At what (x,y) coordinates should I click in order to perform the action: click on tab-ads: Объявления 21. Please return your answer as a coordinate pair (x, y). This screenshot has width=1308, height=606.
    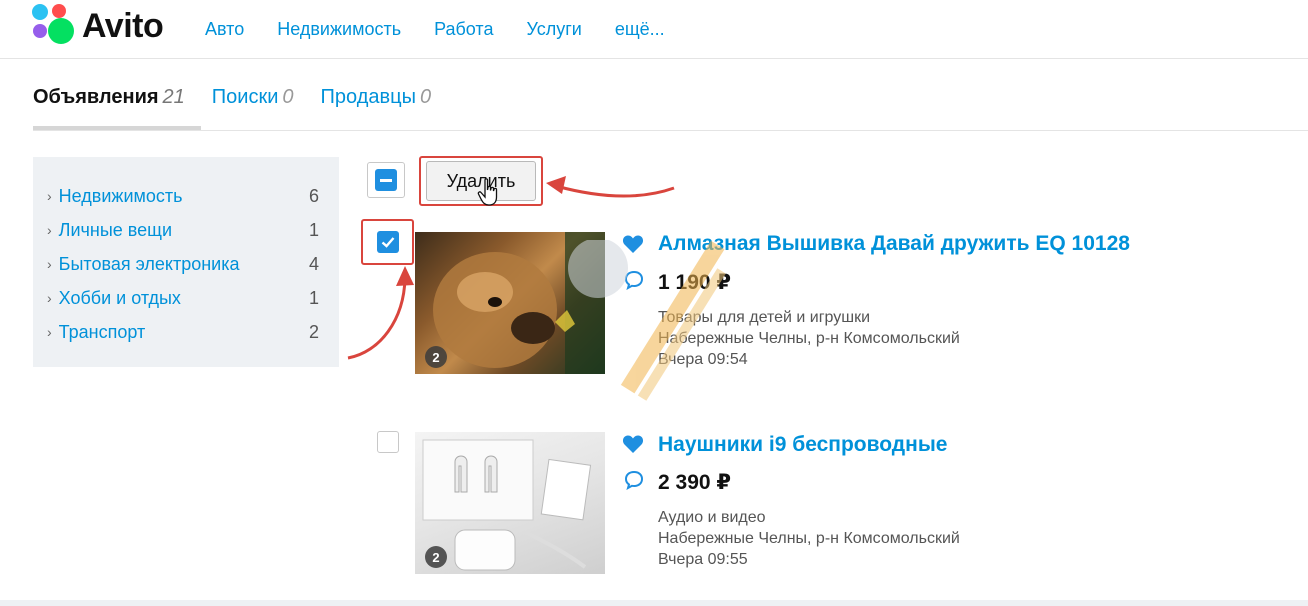
    Looking at the image, I should click on (109, 97).